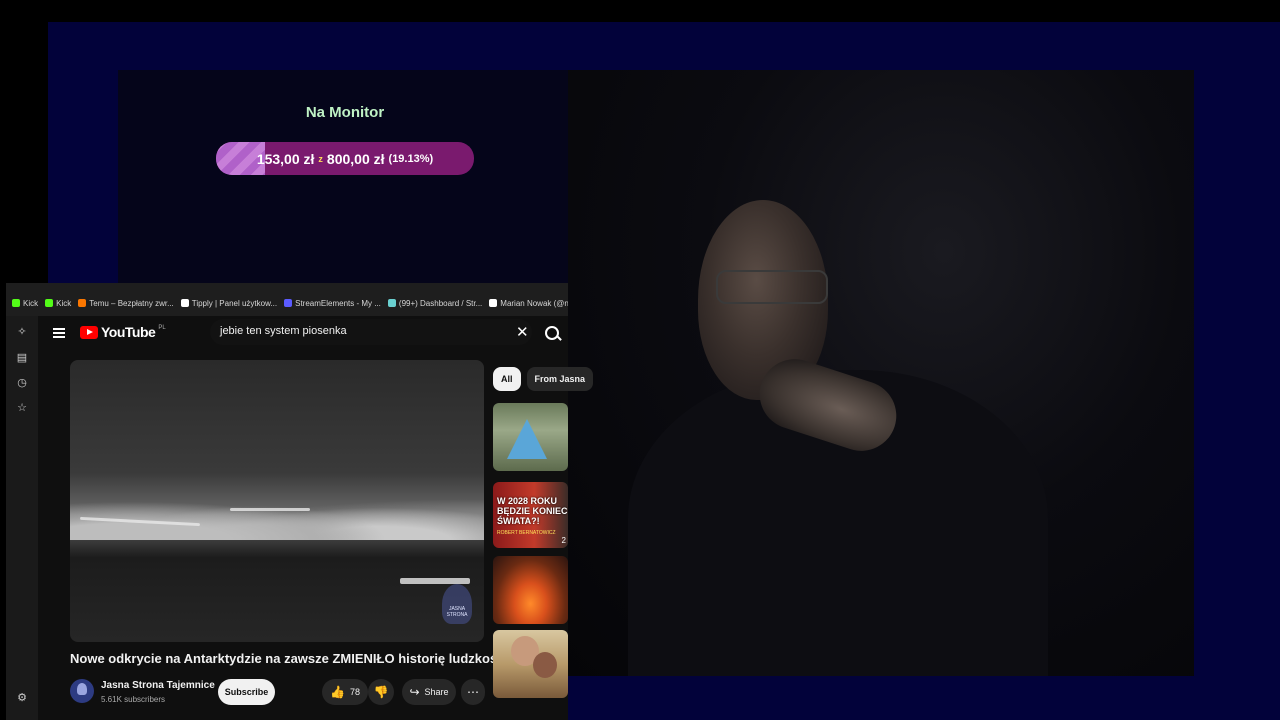  What do you see at coordinates (345, 112) in the screenshot?
I see `goal-title: Na Monitor` at bounding box center [345, 112].